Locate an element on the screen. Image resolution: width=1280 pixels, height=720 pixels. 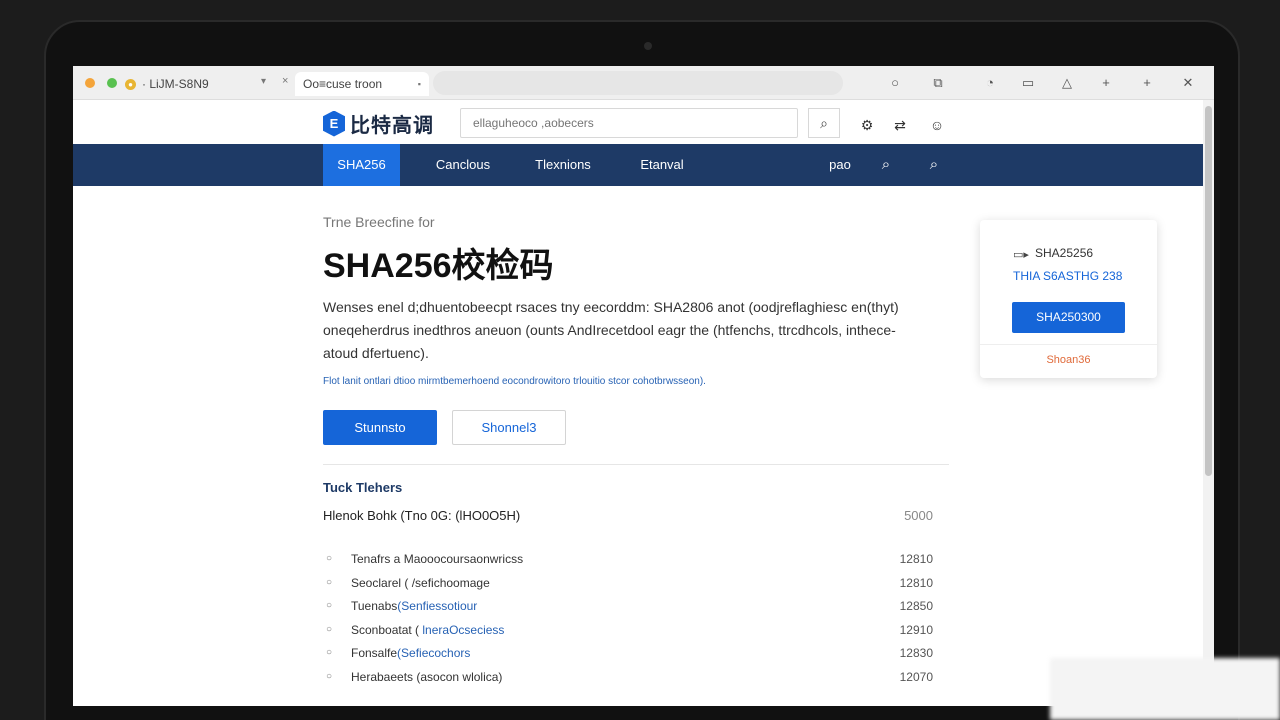
nav-item-4: Etanval is located at coordinates (662, 165).